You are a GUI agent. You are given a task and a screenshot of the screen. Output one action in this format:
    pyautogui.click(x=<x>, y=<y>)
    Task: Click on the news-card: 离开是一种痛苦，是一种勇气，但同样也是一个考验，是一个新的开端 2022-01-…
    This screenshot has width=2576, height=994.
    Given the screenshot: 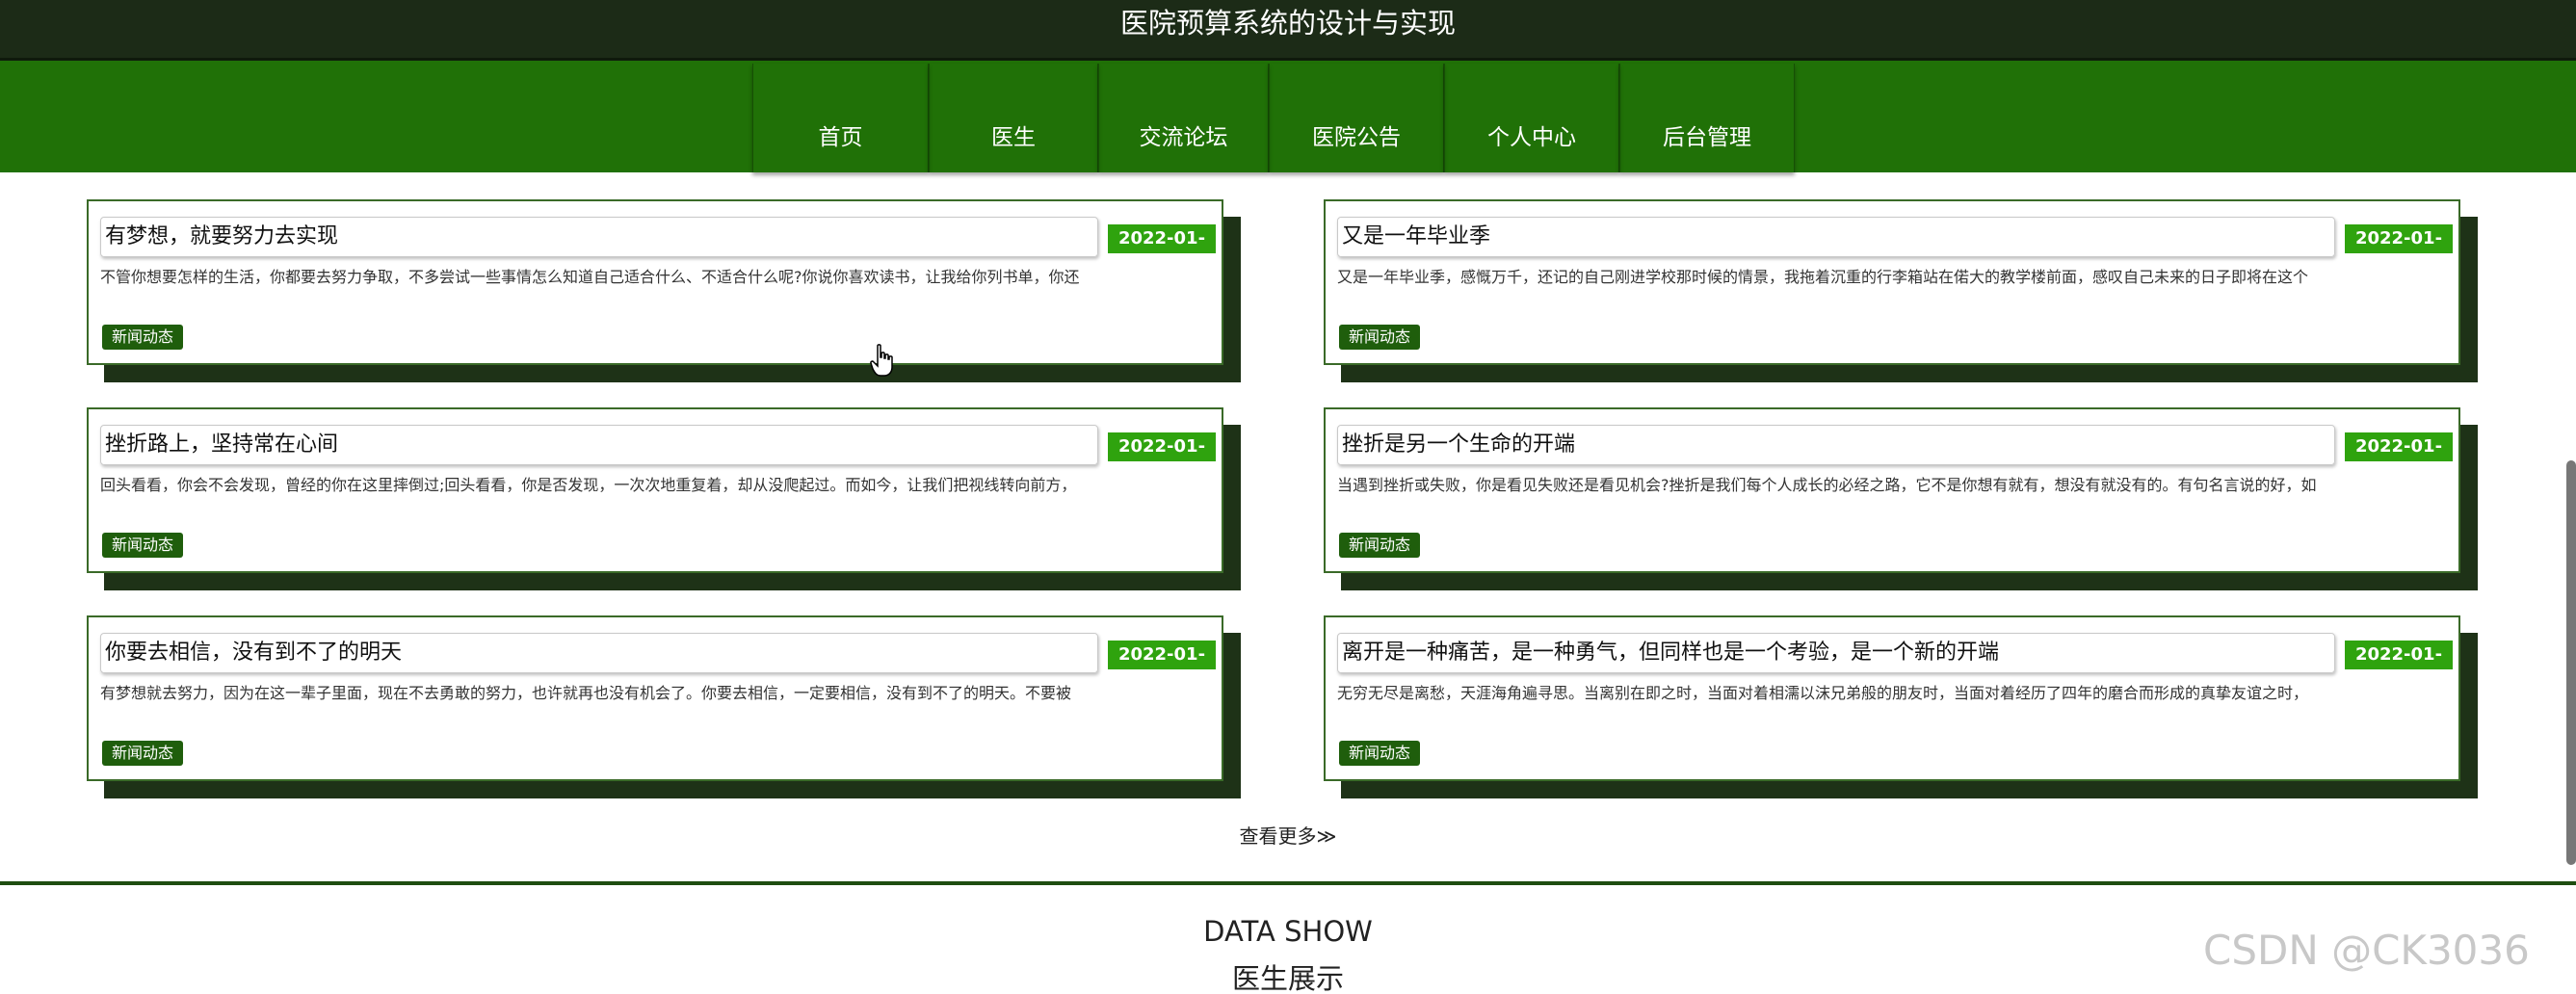 What is the action you would take?
    pyautogui.click(x=1901, y=706)
    